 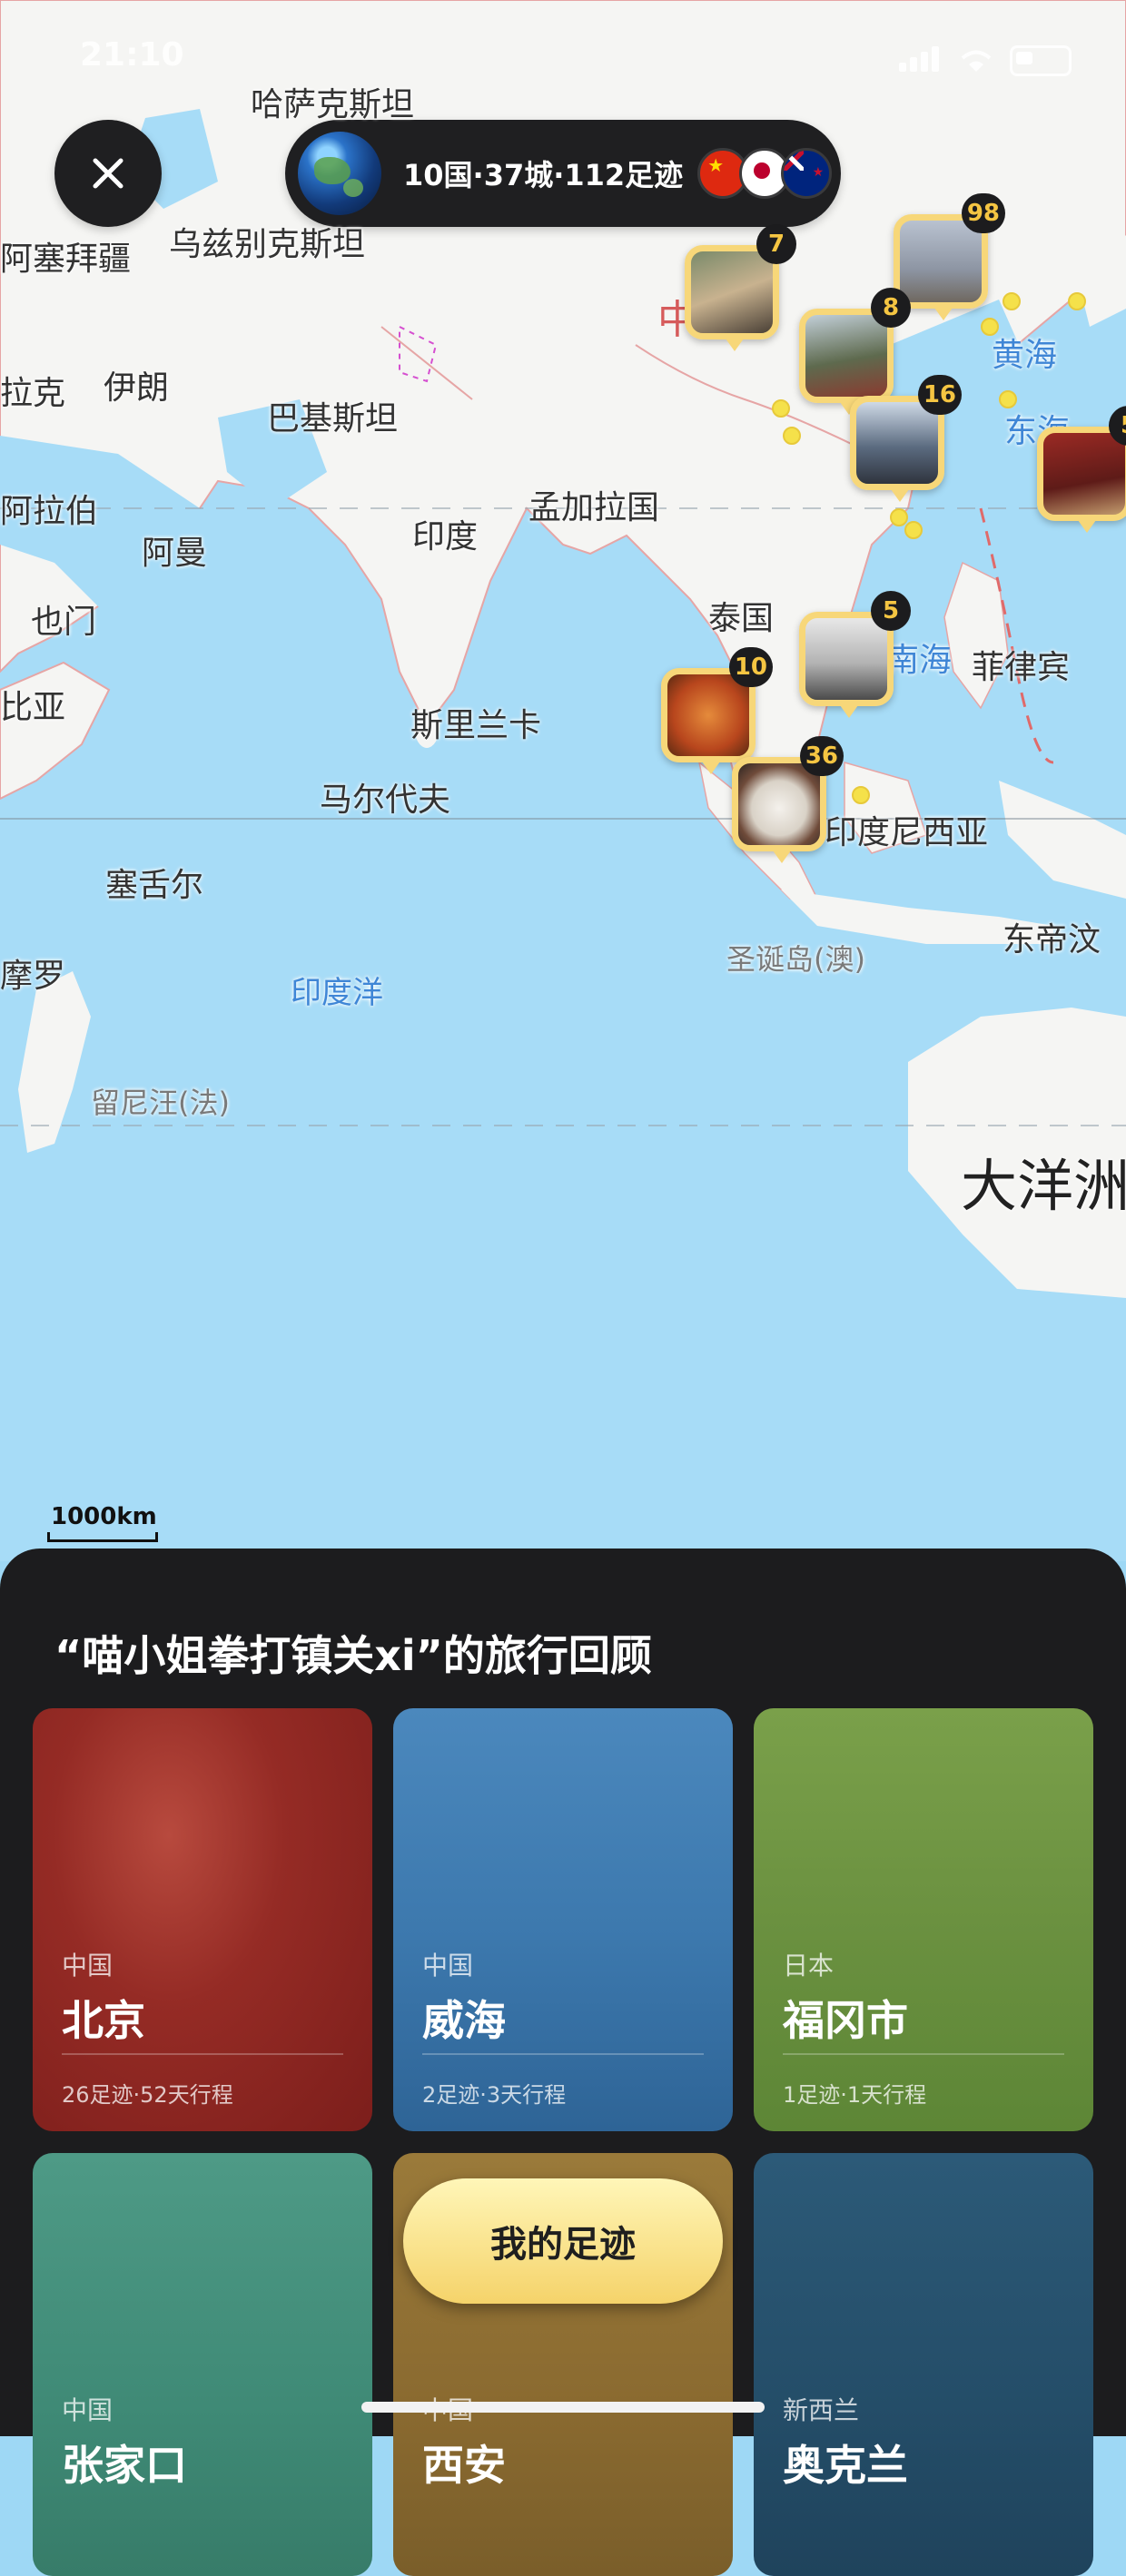 What do you see at coordinates (103, 2020) in the screenshot?
I see `city-card-city: 北京` at bounding box center [103, 2020].